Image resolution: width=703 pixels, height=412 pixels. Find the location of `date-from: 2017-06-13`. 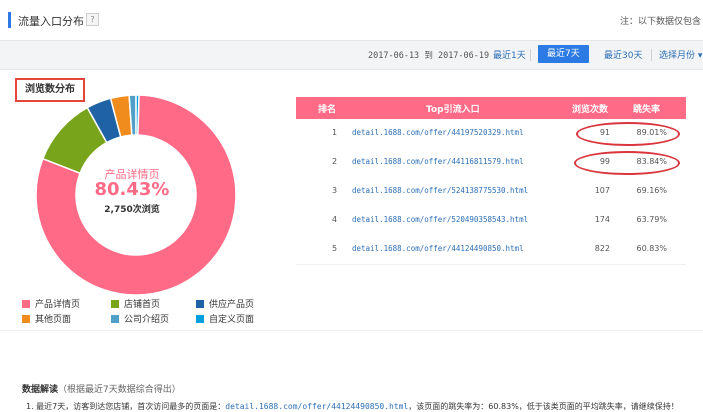

date-from: 2017-06-13 is located at coordinates (394, 56).